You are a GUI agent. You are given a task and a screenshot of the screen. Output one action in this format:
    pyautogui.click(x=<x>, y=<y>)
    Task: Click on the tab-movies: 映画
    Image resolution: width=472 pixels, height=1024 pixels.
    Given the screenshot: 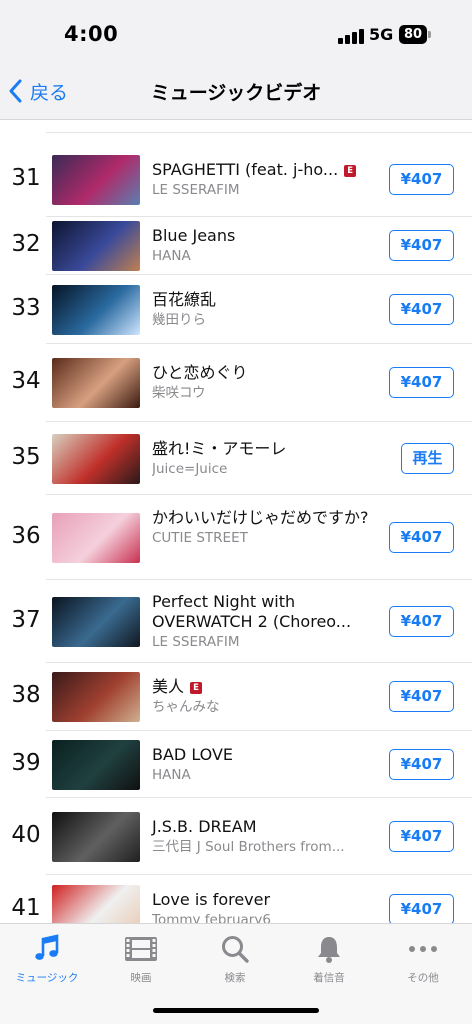 What is the action you would take?
    pyautogui.click(x=141, y=958)
    